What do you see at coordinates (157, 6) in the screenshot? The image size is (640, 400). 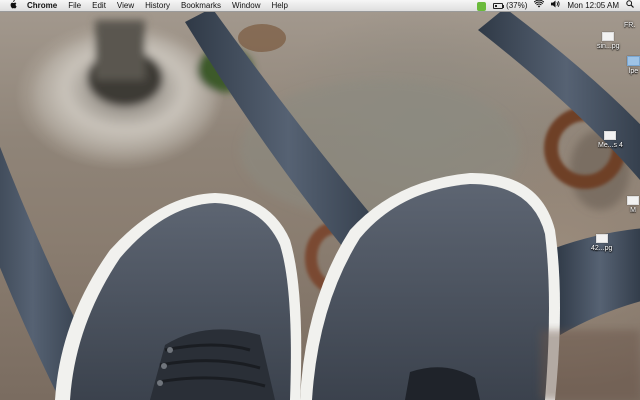 I see `menu-history: History` at bounding box center [157, 6].